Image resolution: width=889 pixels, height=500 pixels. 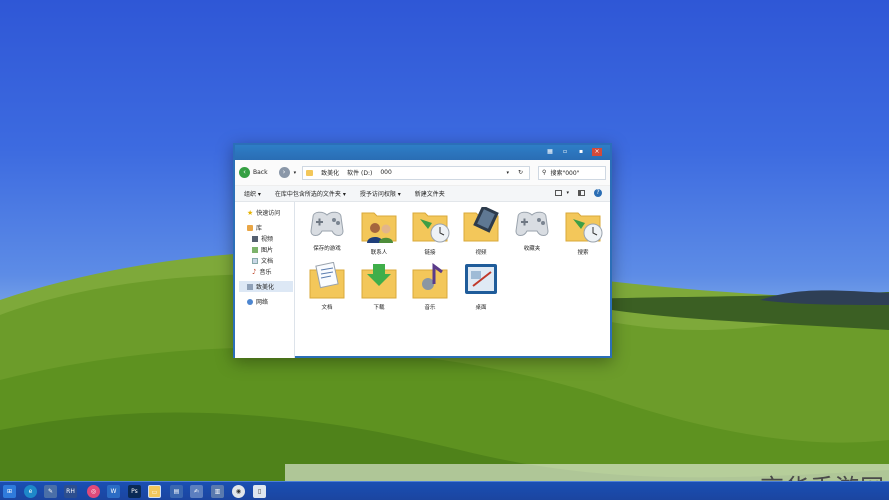 What do you see at coordinates (564, 172) in the screenshot?
I see `search-input: 搜索"000"` at bounding box center [564, 172].